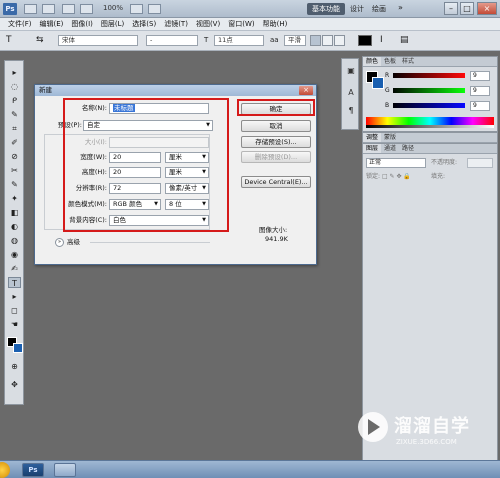  I want to click on menu-window: 窗口(W), so click(241, 24).